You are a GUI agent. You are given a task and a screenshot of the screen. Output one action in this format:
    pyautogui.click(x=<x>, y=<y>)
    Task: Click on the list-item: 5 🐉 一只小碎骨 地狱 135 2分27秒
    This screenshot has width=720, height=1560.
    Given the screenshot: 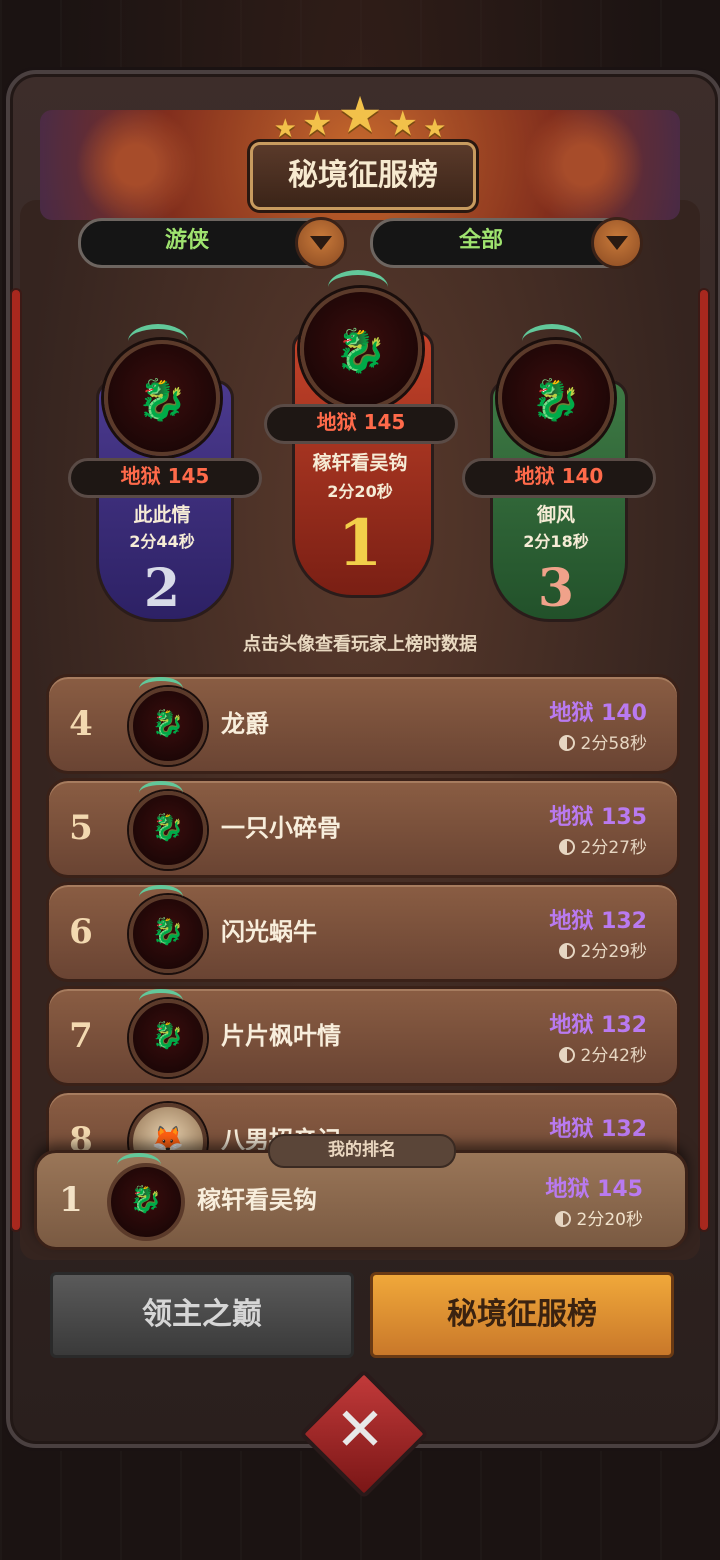 What is the action you would take?
    pyautogui.click(x=363, y=828)
    